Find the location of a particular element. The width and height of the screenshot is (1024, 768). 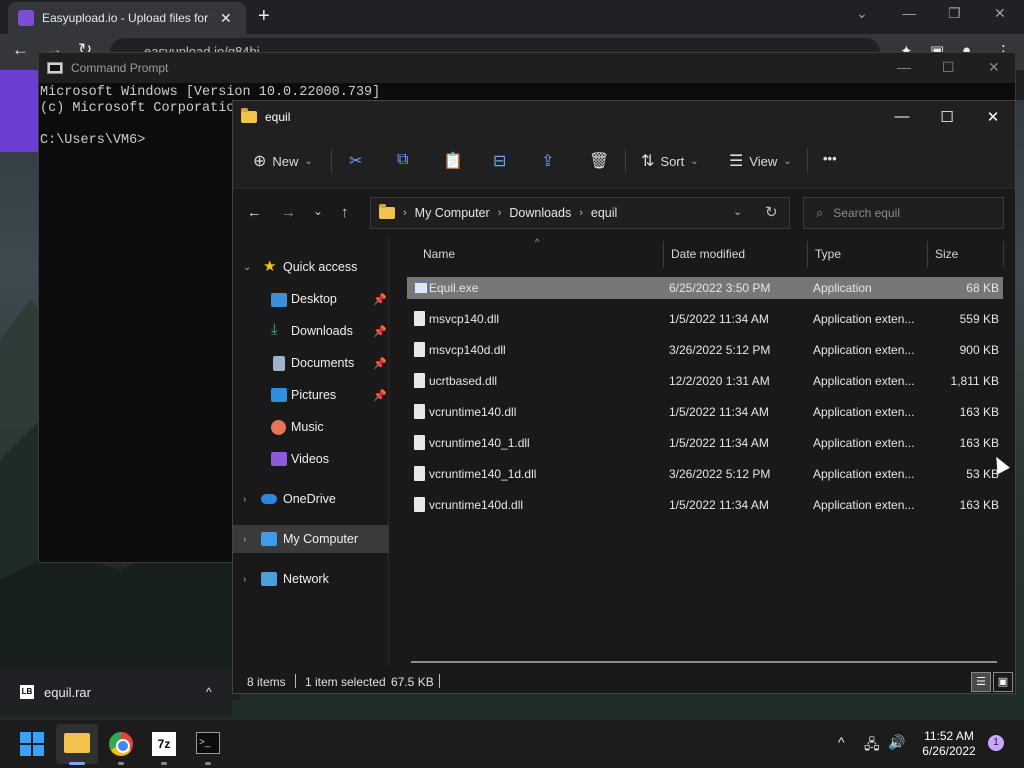

maximize-button: ☐ is located at coordinates (947, 117).